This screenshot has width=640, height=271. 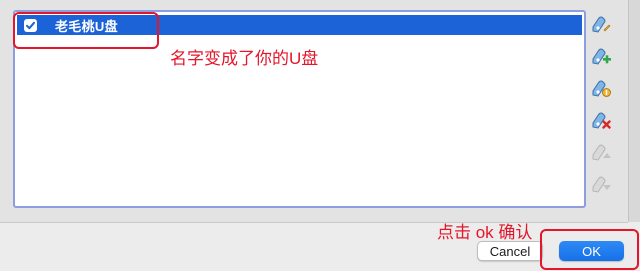 I want to click on filter-add-from-device-icon, so click(x=601, y=89).